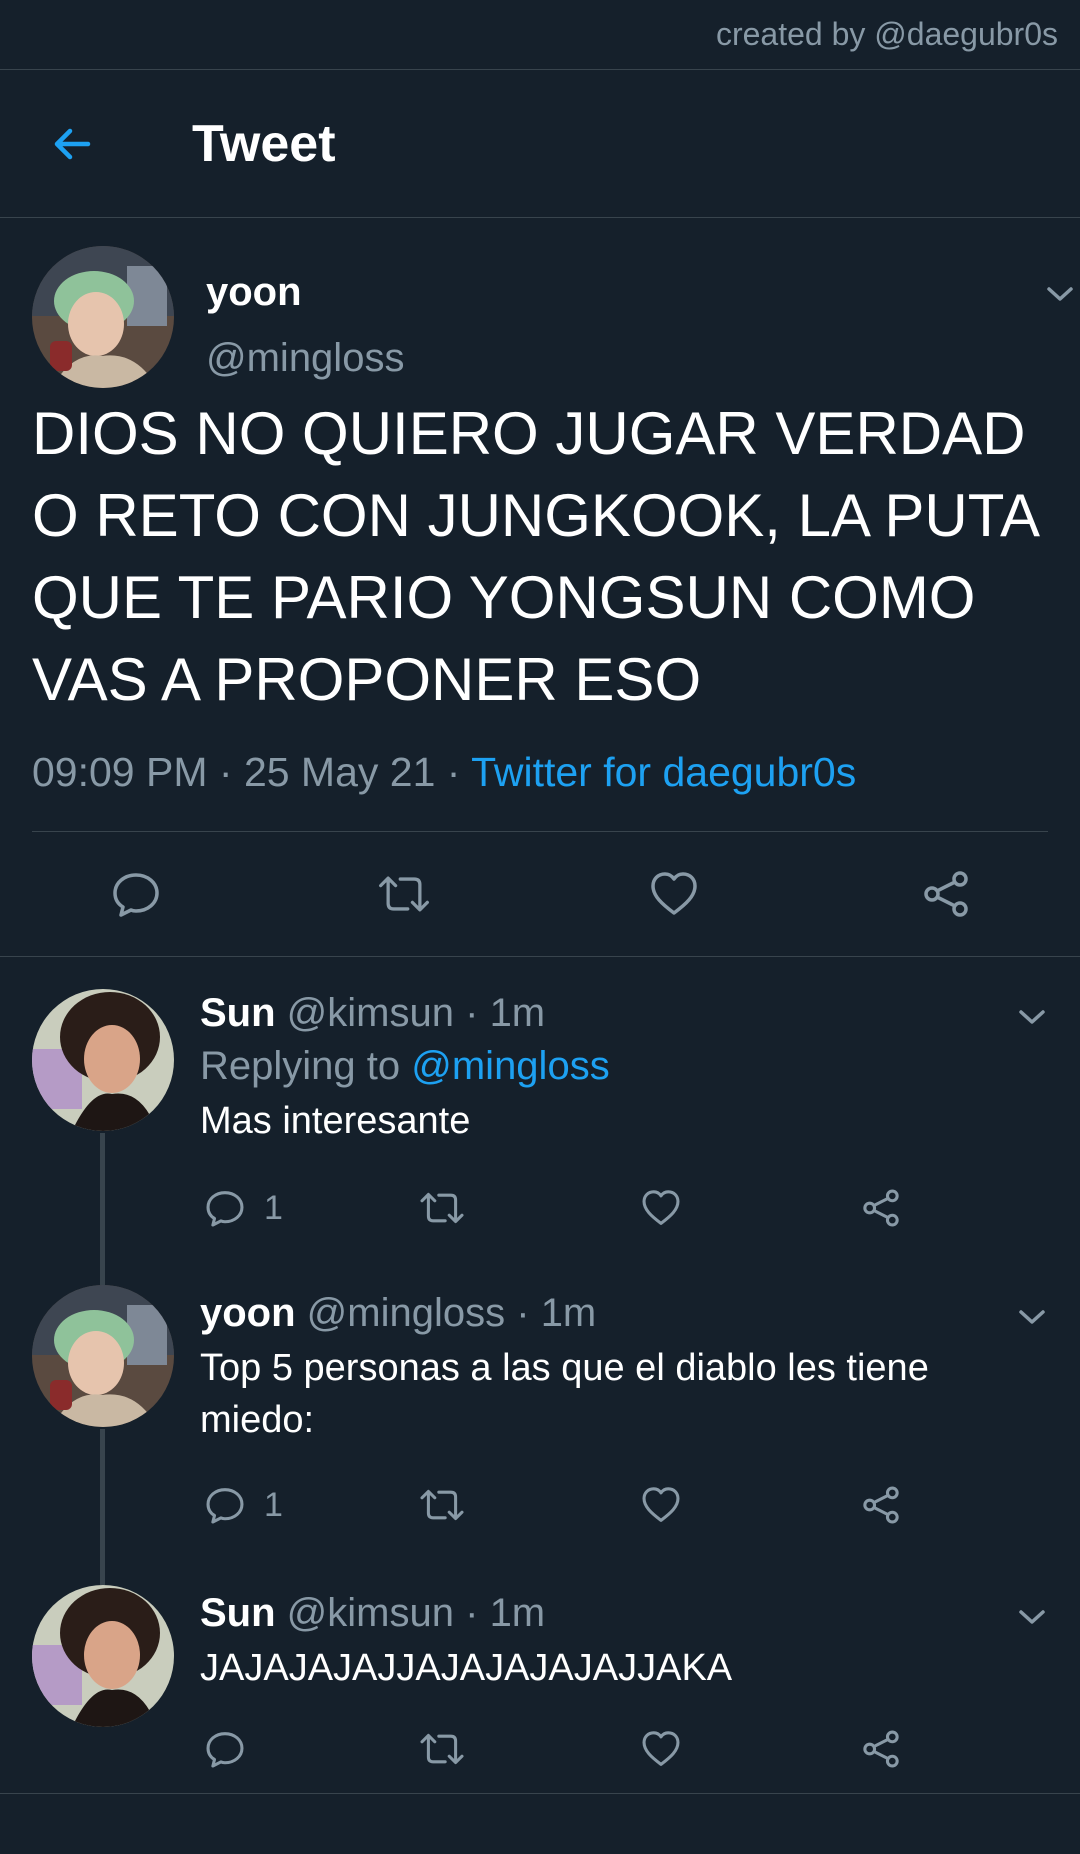  Describe the element at coordinates (540, 144) in the screenshot. I see `top-bar: Tweet` at that location.